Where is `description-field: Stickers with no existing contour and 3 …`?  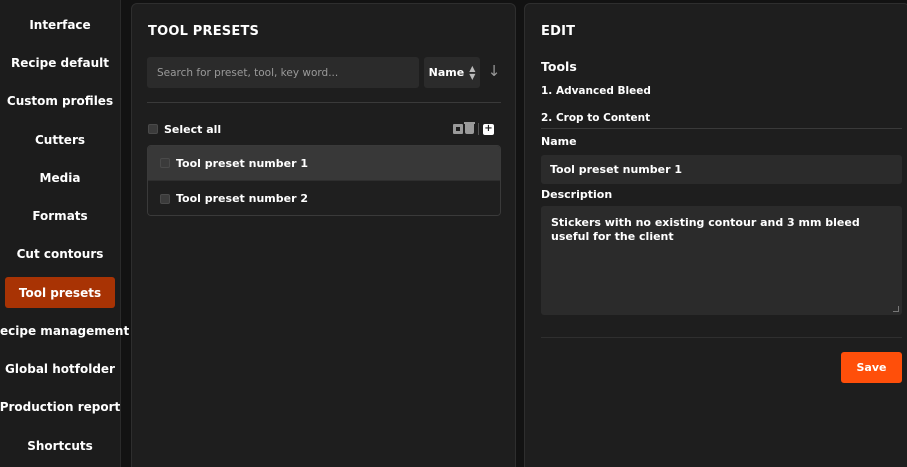
description-field: Stickers with no existing contour and 3 … is located at coordinates (721, 260).